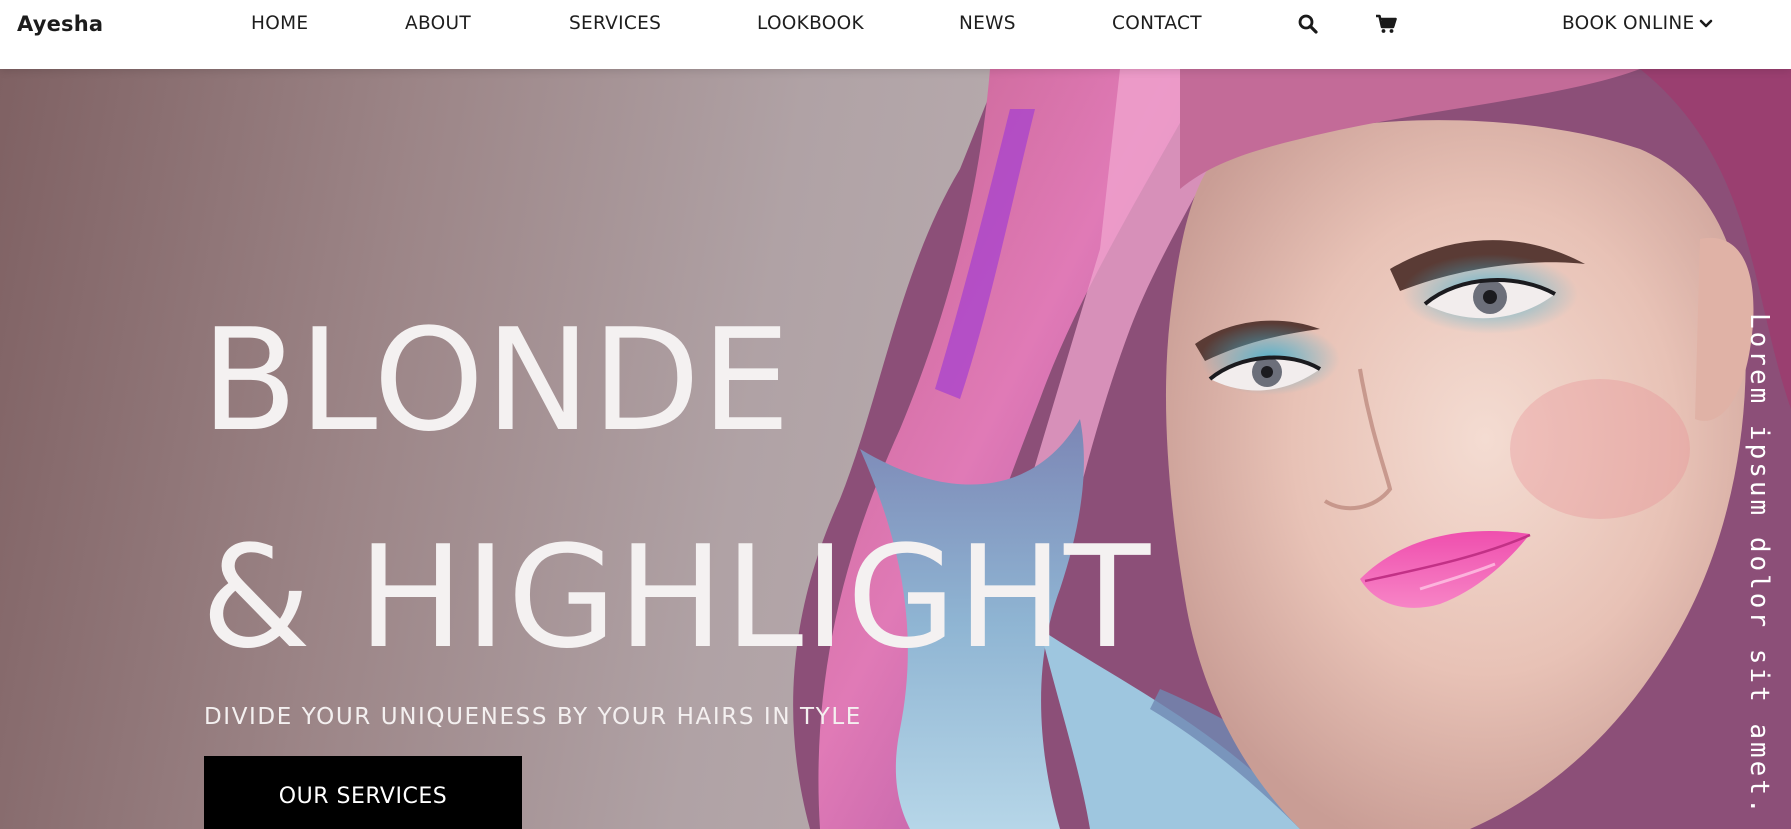  What do you see at coordinates (676, 598) in the screenshot?
I see `hero-headline-line2: & HIGHLIGHT` at bounding box center [676, 598].